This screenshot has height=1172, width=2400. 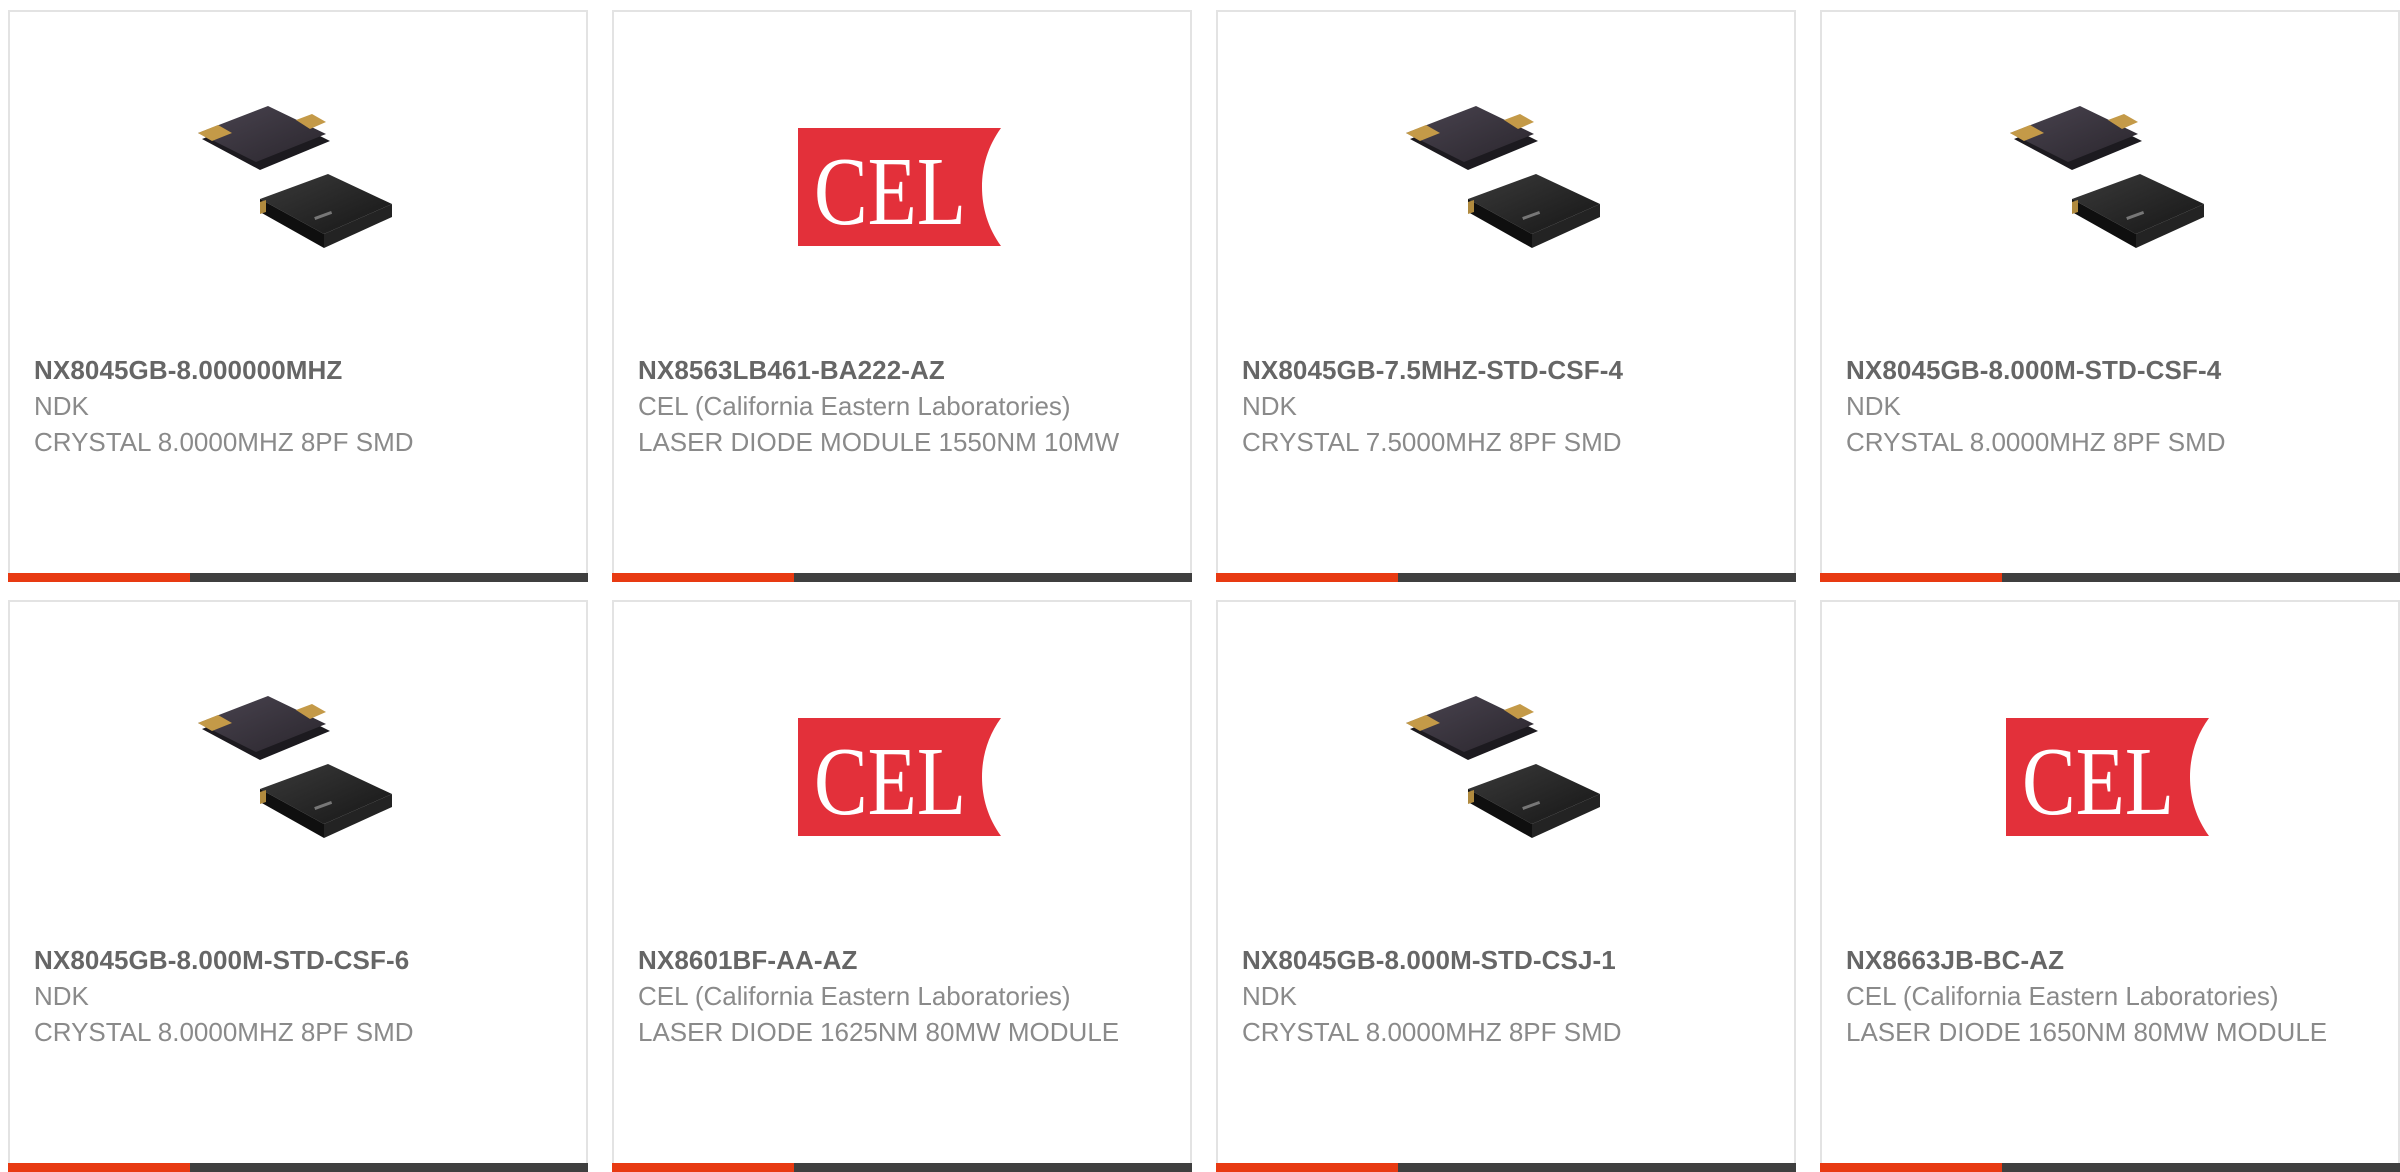 What do you see at coordinates (879, 1032) in the screenshot?
I see `product-description: LASER DIODE 1625NM 80MW MODULE` at bounding box center [879, 1032].